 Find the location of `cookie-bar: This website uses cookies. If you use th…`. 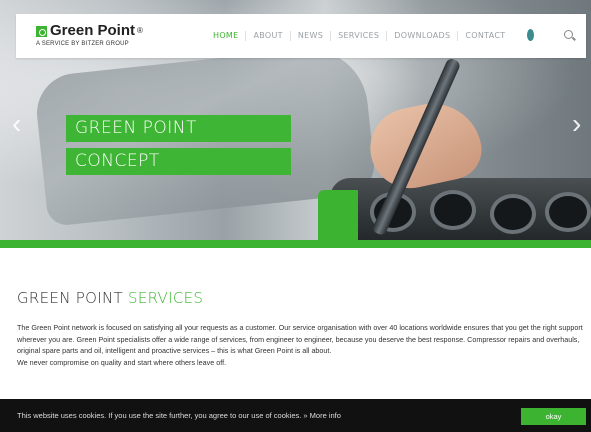

cookie-bar: This website uses cookies. If you use th… is located at coordinates (295, 415).